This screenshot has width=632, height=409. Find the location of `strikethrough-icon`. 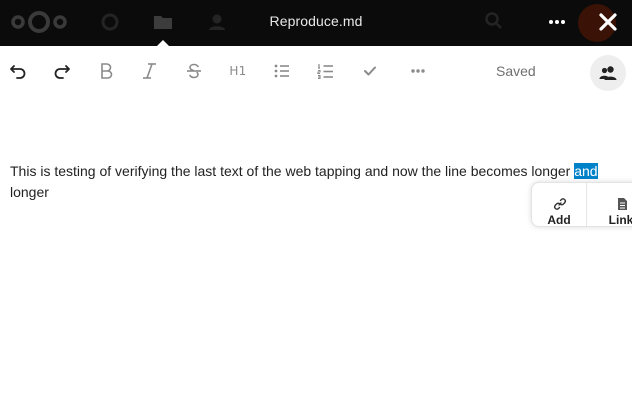

strikethrough-icon is located at coordinates (194, 71).